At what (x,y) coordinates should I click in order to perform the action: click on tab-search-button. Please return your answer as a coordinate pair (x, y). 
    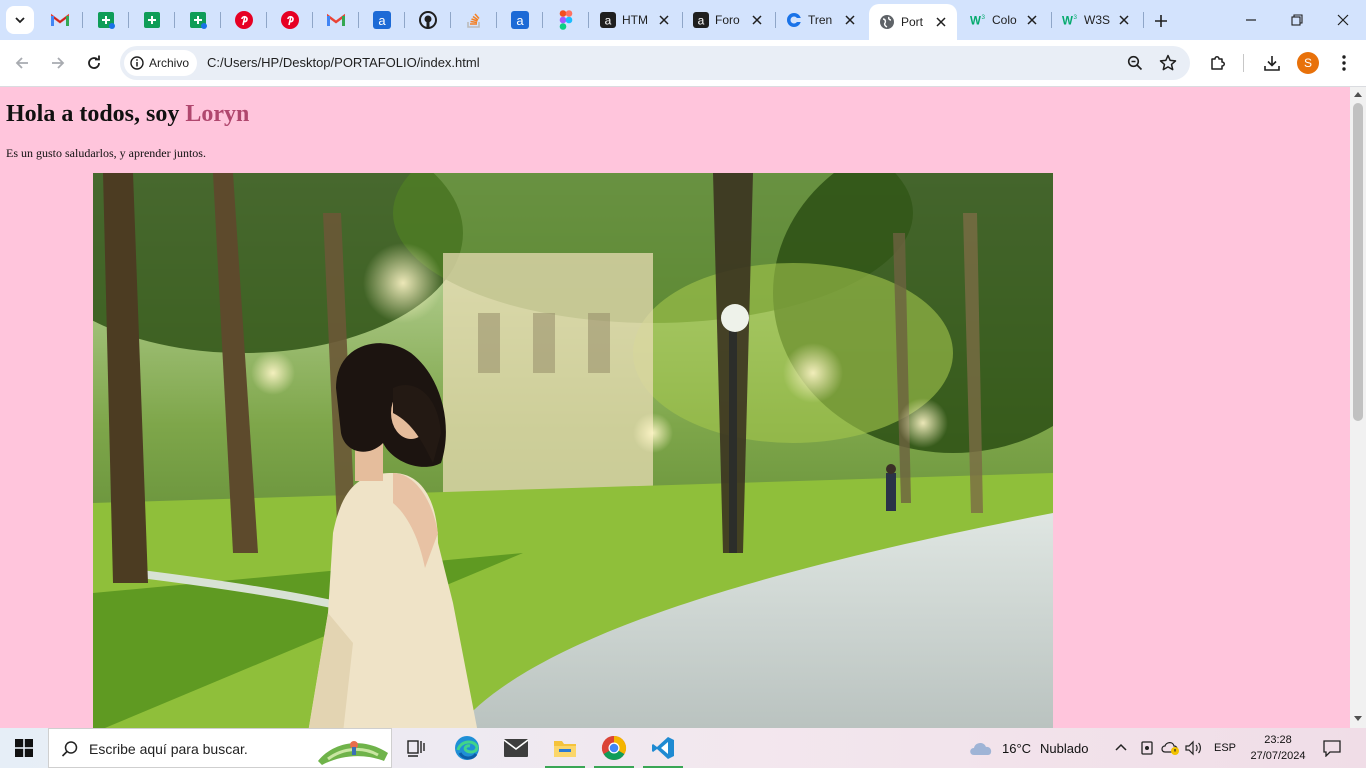
    Looking at the image, I should click on (20, 20).